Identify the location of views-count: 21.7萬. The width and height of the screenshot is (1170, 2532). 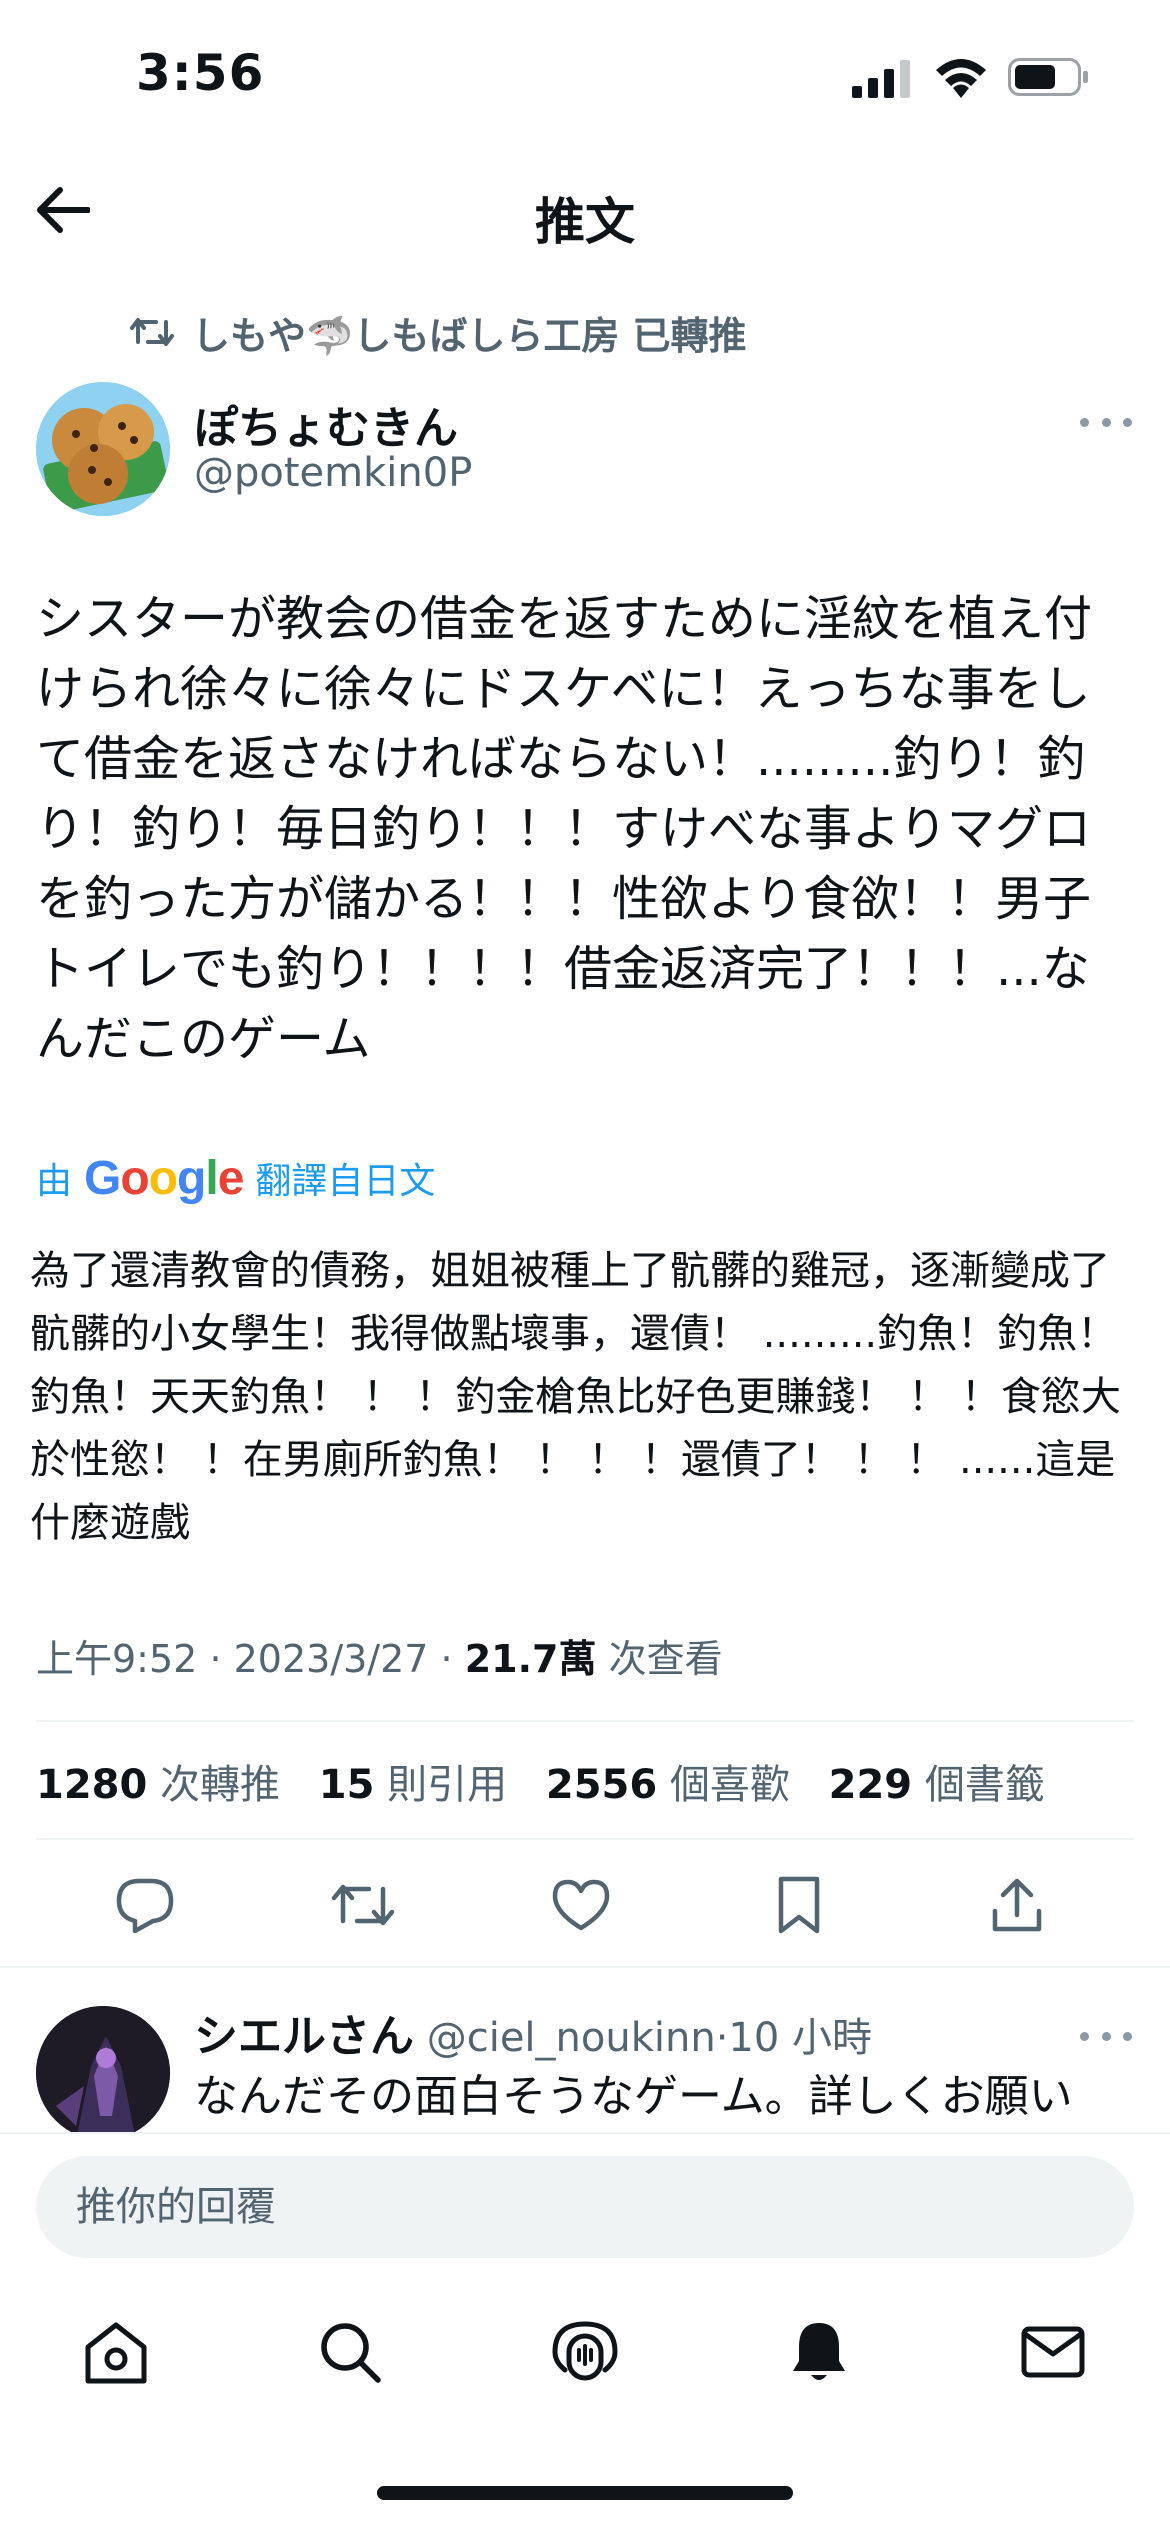
(530, 1659).